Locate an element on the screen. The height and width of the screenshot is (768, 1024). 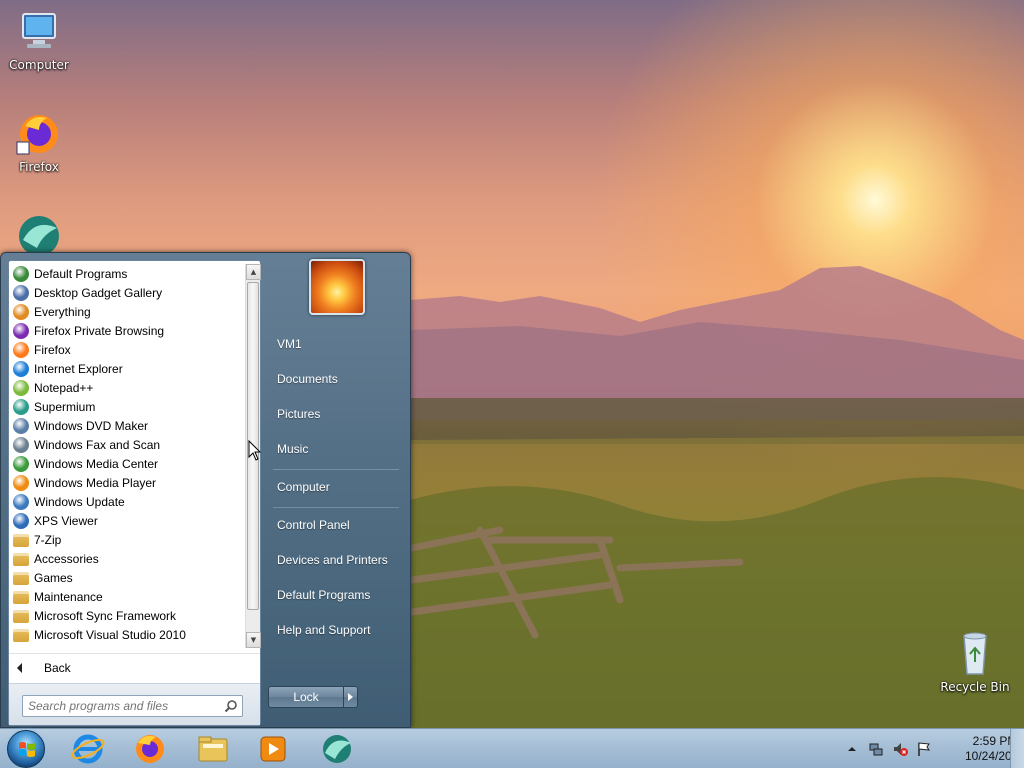
program-item: Windows Media Center is located at coordinates (127, 463).